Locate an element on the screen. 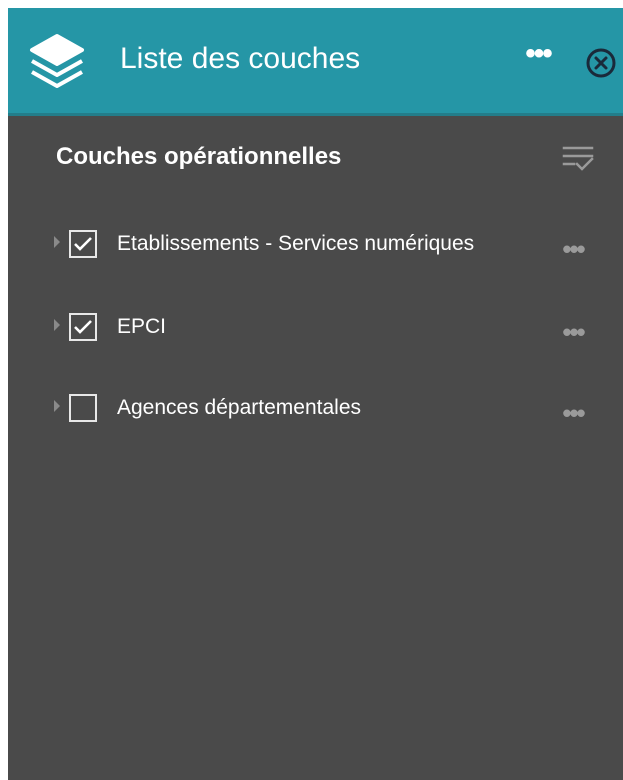 The height and width of the screenshot is (780, 623). layer-row: Etablissements - Services numériques ••• is located at coordinates (315, 246).